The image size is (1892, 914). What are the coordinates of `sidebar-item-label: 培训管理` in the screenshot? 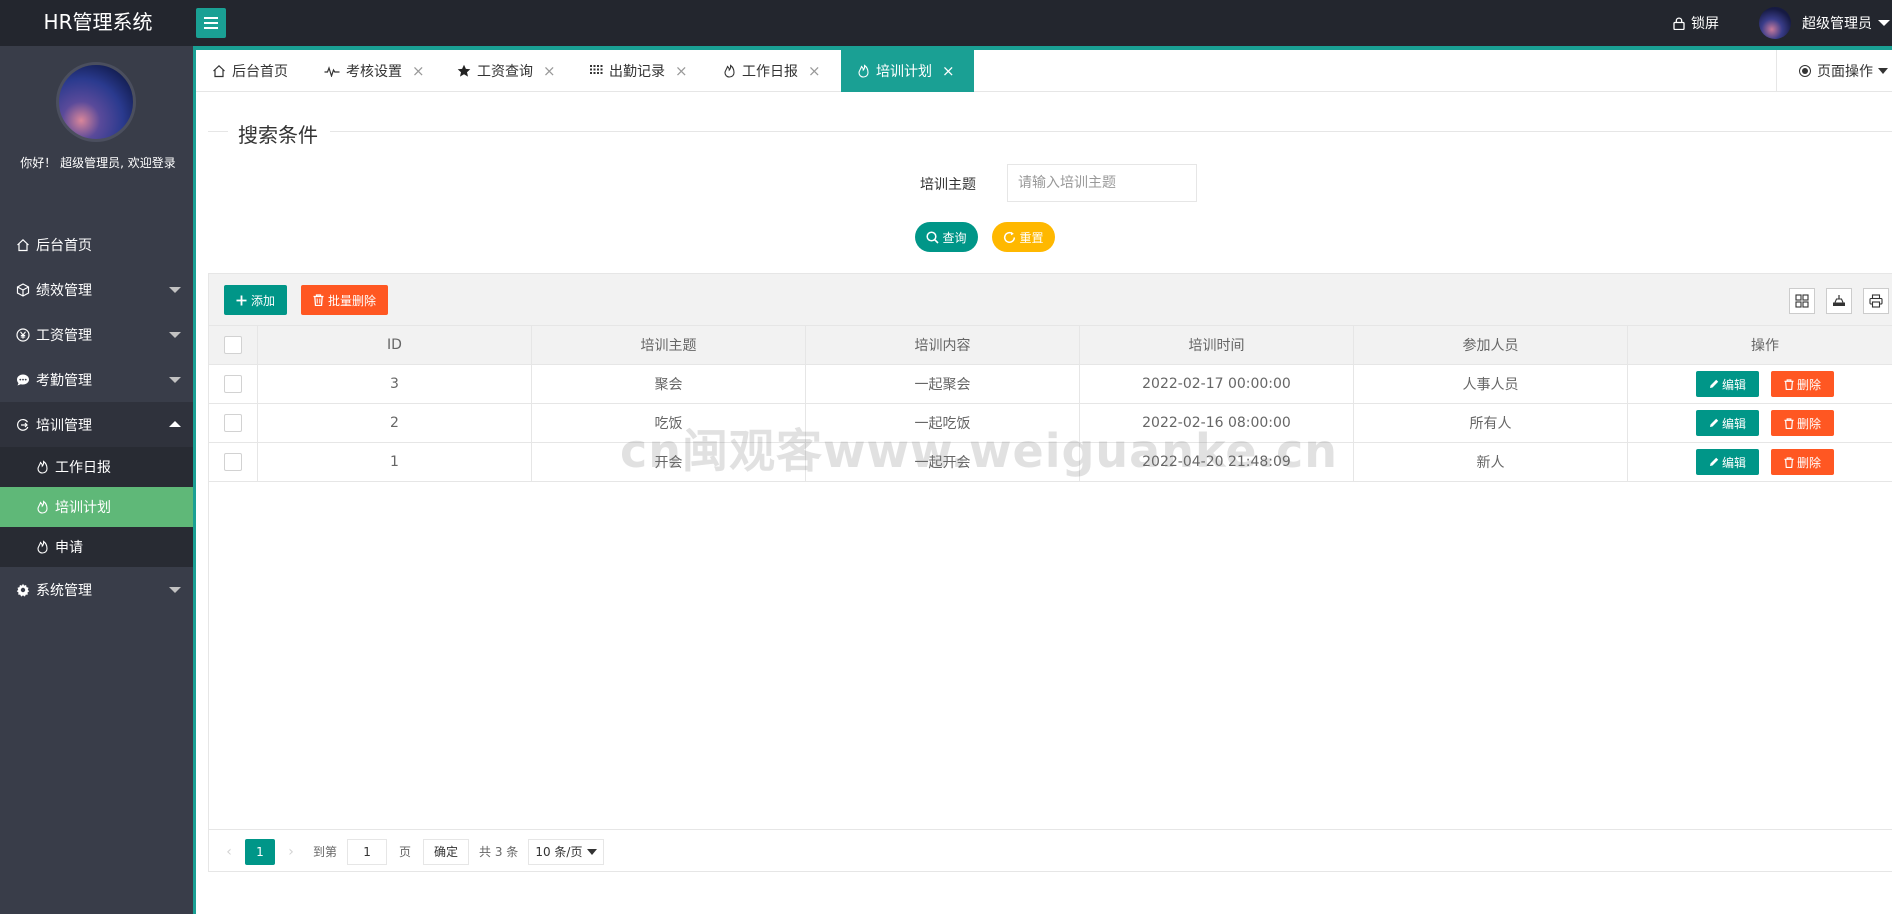 It's located at (64, 425).